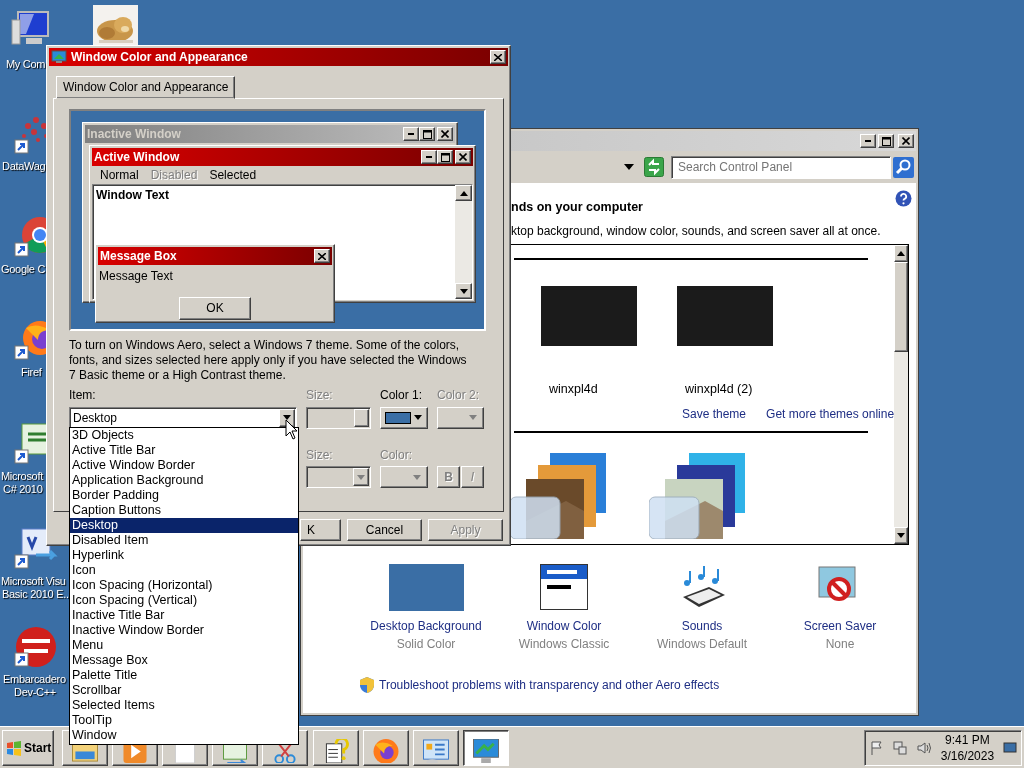 Image resolution: width=1024 pixels, height=768 pixels. What do you see at coordinates (184, 645) in the screenshot?
I see `dropdown-option: Menu` at bounding box center [184, 645].